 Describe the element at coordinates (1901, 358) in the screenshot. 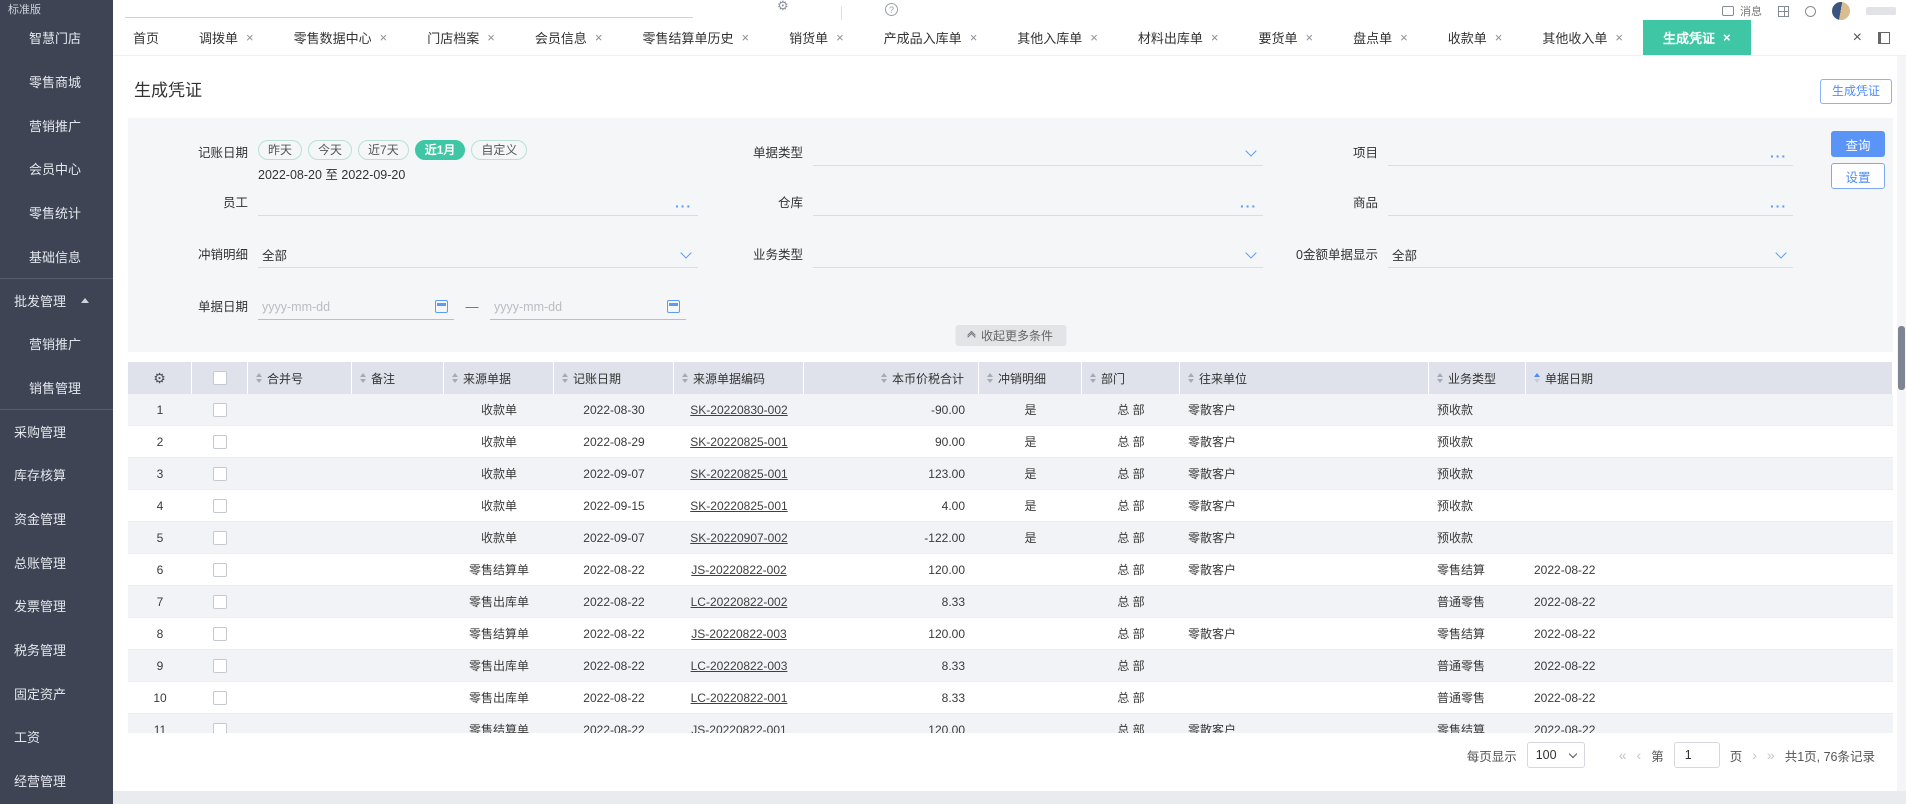

I see `scrollbar-thumb` at that location.